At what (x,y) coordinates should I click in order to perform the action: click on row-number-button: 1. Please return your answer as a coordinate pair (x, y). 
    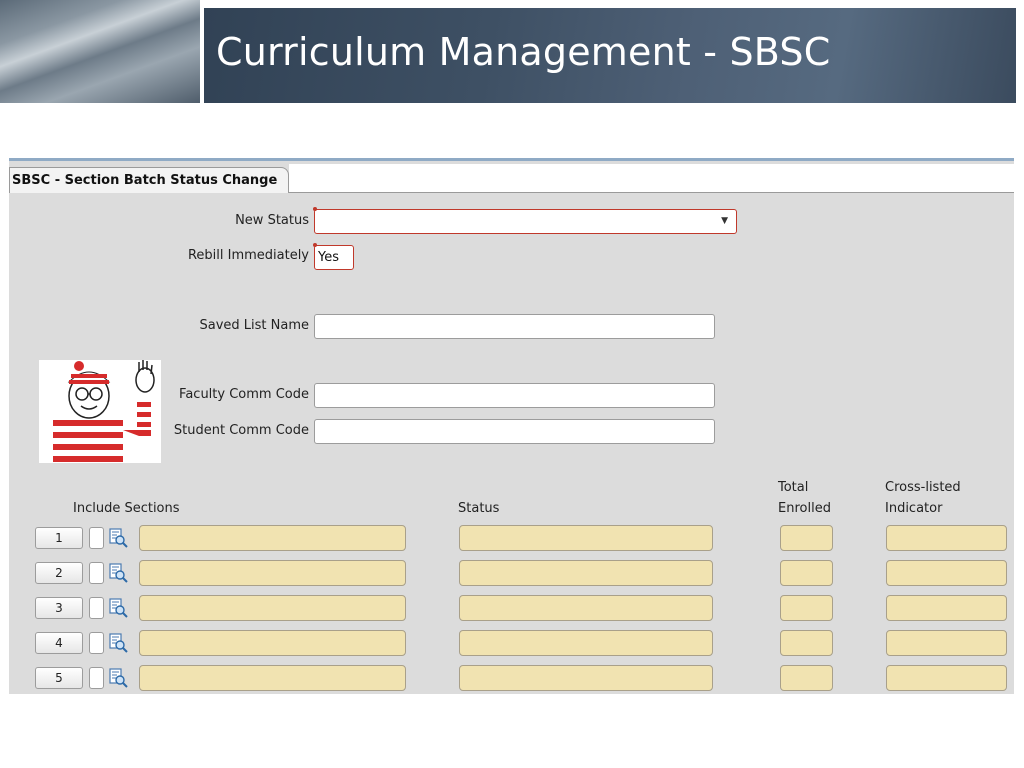
    Looking at the image, I should click on (59, 538).